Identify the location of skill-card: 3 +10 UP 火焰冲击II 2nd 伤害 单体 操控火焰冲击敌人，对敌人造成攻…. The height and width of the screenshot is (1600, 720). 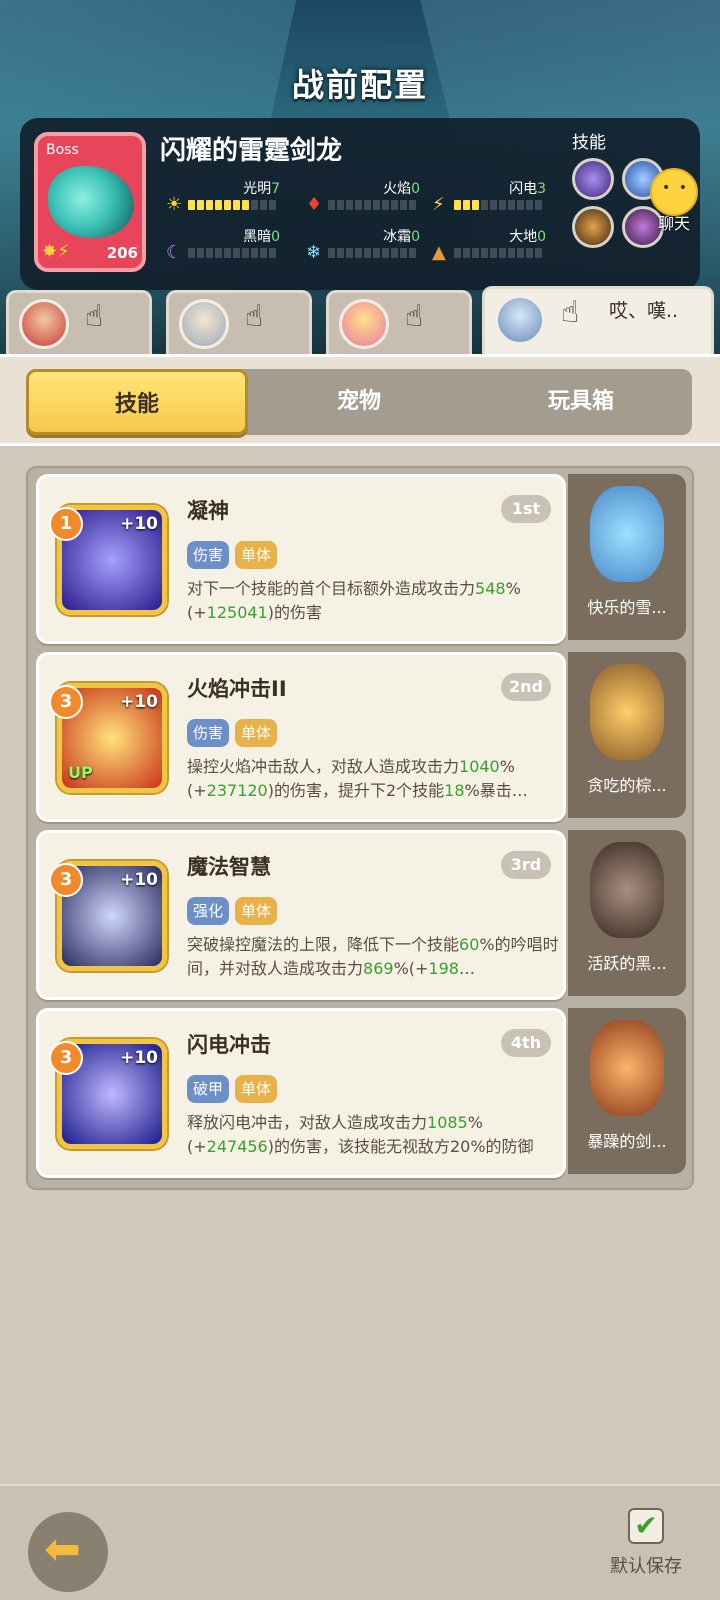
(301, 737).